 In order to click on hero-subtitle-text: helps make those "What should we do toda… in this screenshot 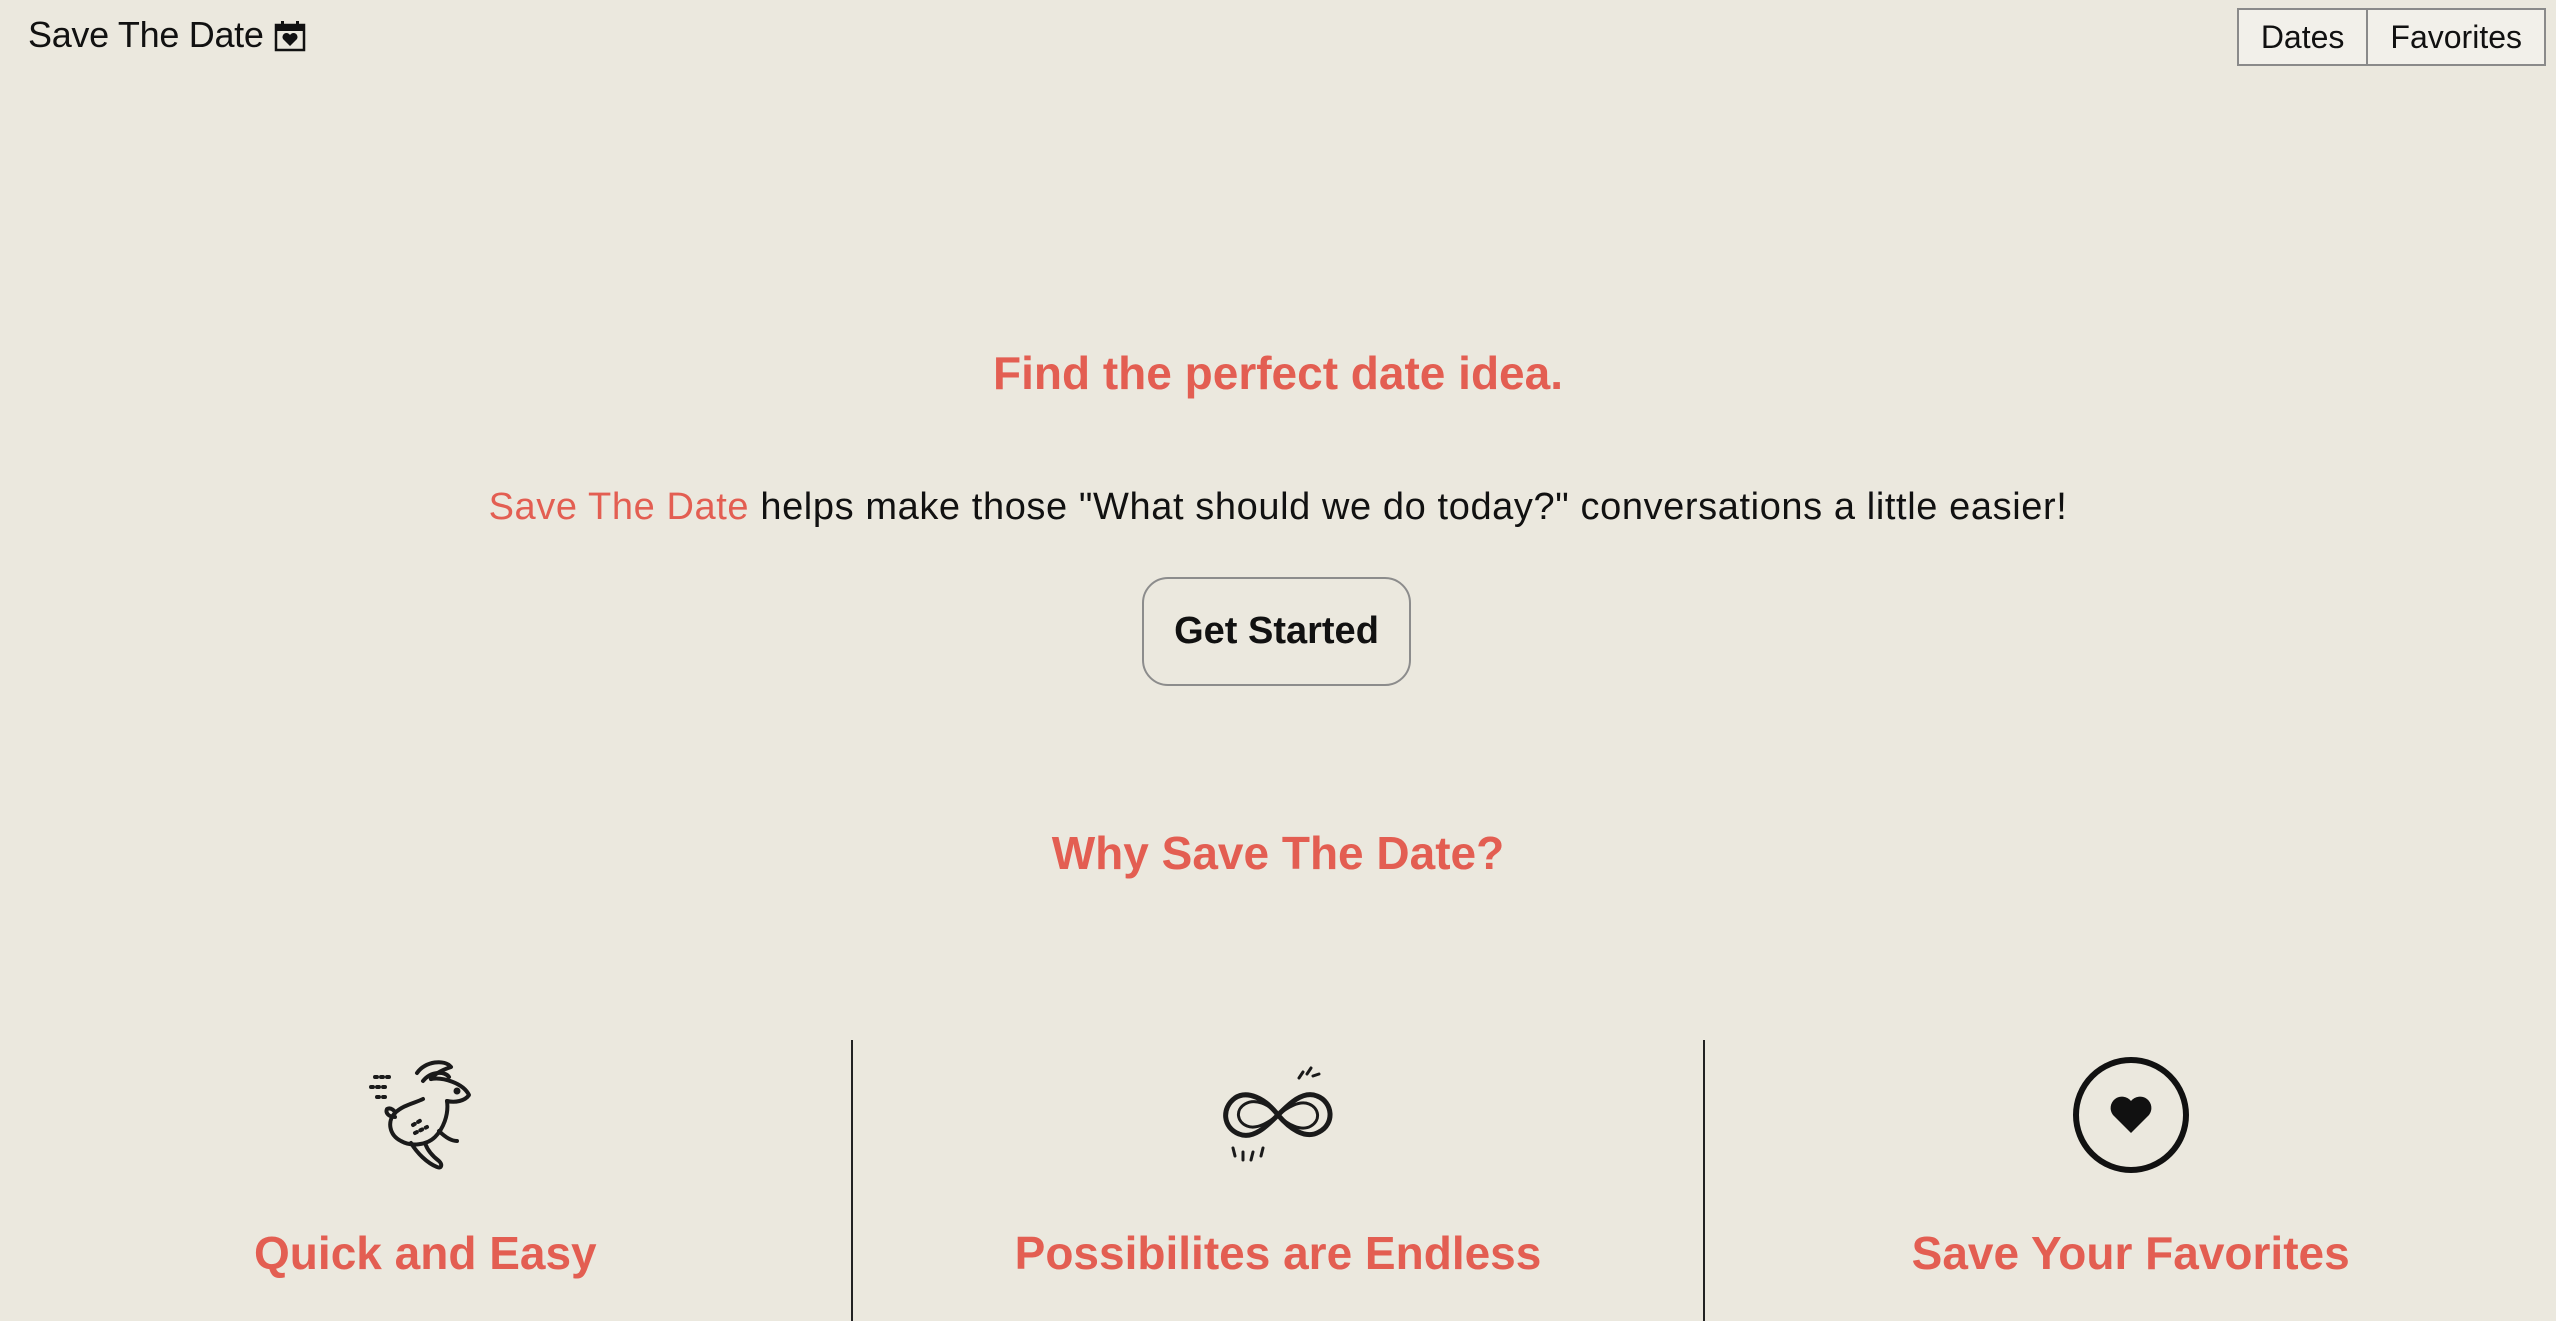, I will do `click(1408, 507)`.